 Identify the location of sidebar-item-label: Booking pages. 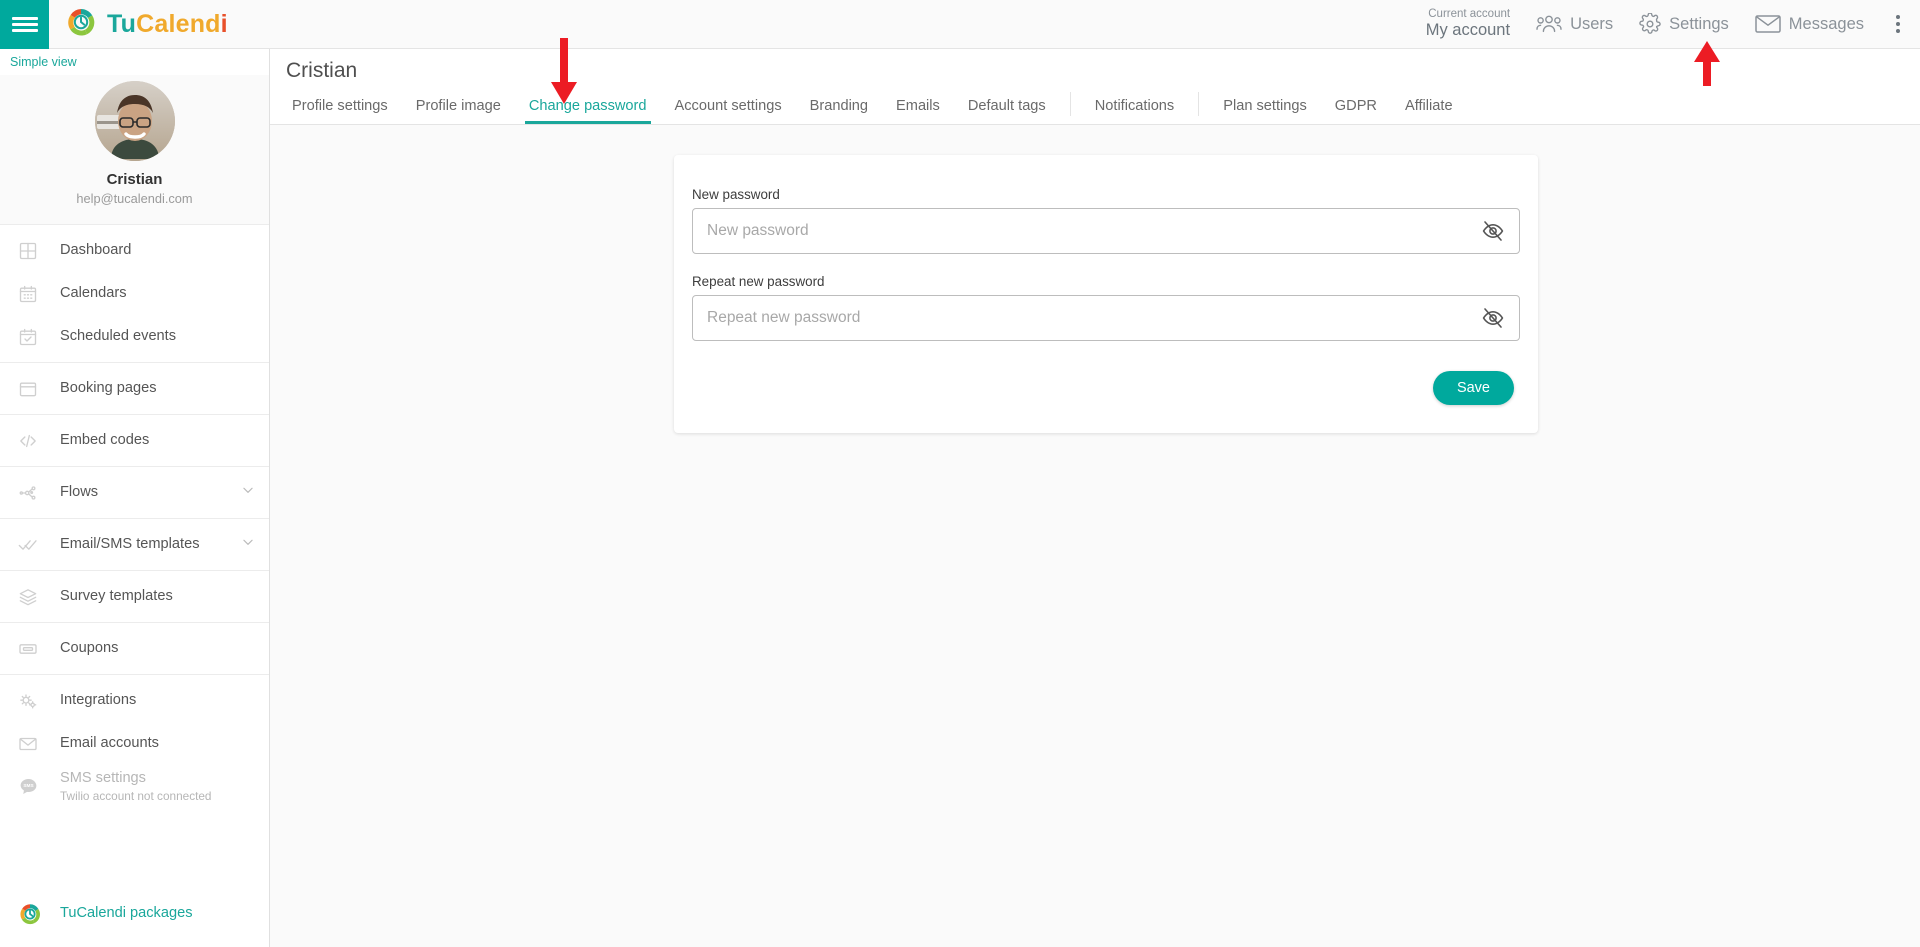
(108, 387).